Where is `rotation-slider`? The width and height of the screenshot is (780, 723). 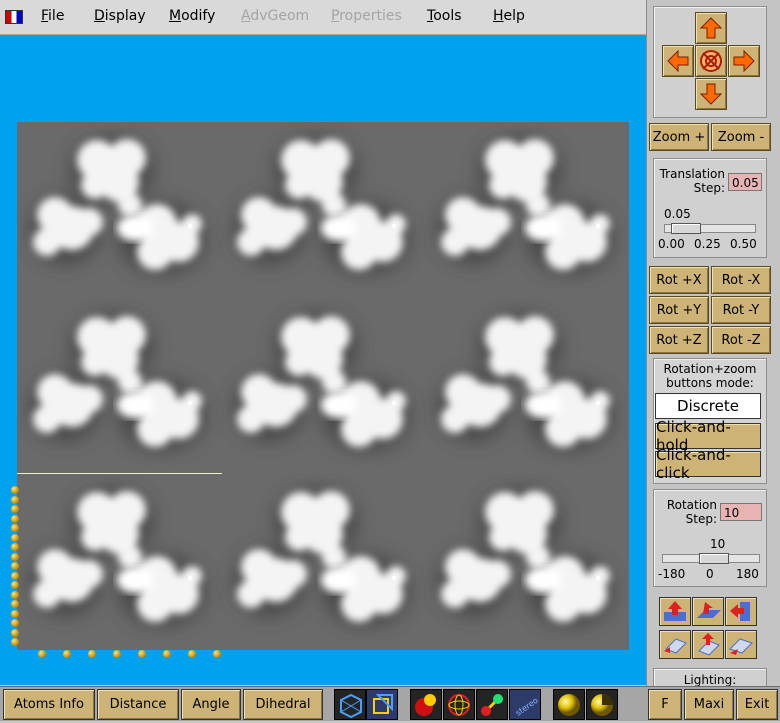
rotation-slider is located at coordinates (711, 558).